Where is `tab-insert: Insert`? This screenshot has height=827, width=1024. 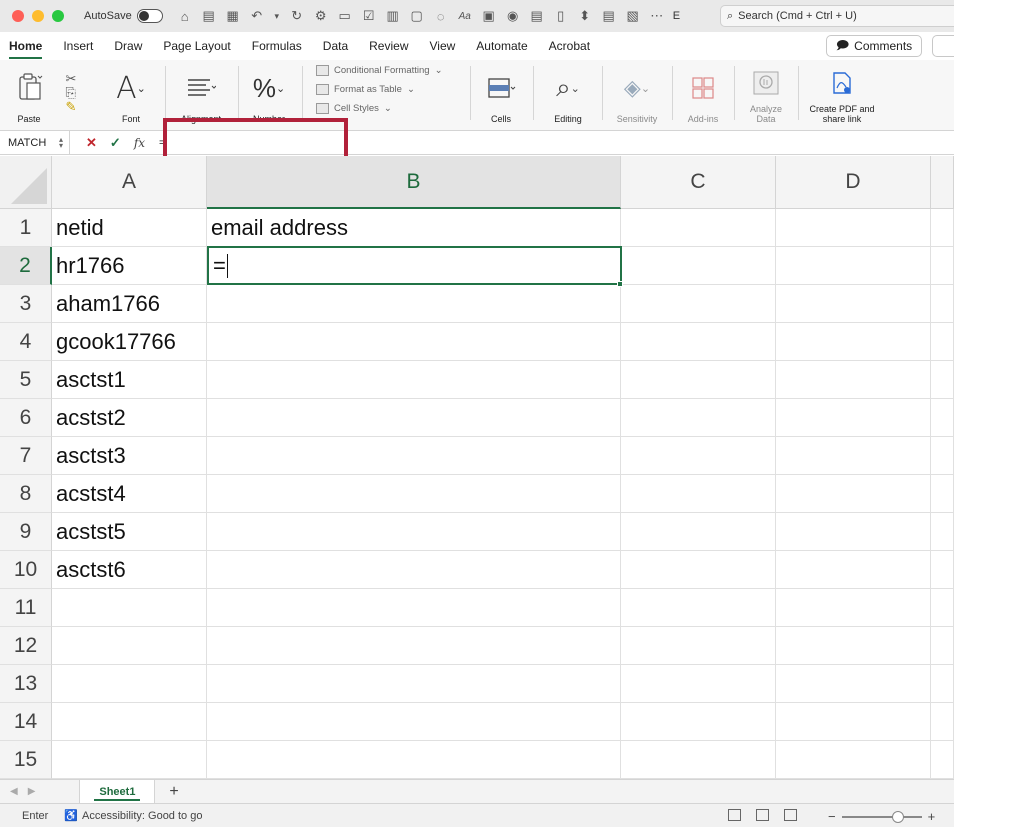
tab-insert: Insert is located at coordinates (78, 46).